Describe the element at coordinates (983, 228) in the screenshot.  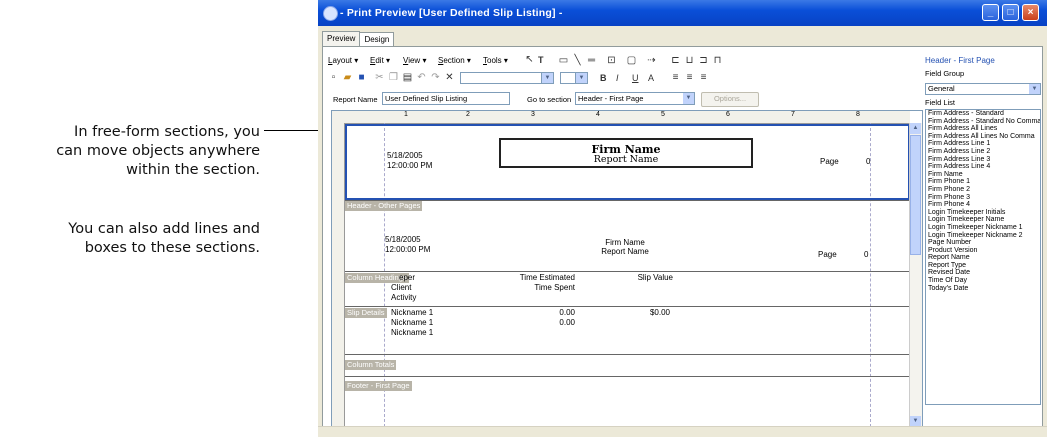
I see `field-list-item: Login Timekeeper Nickname 1` at that location.